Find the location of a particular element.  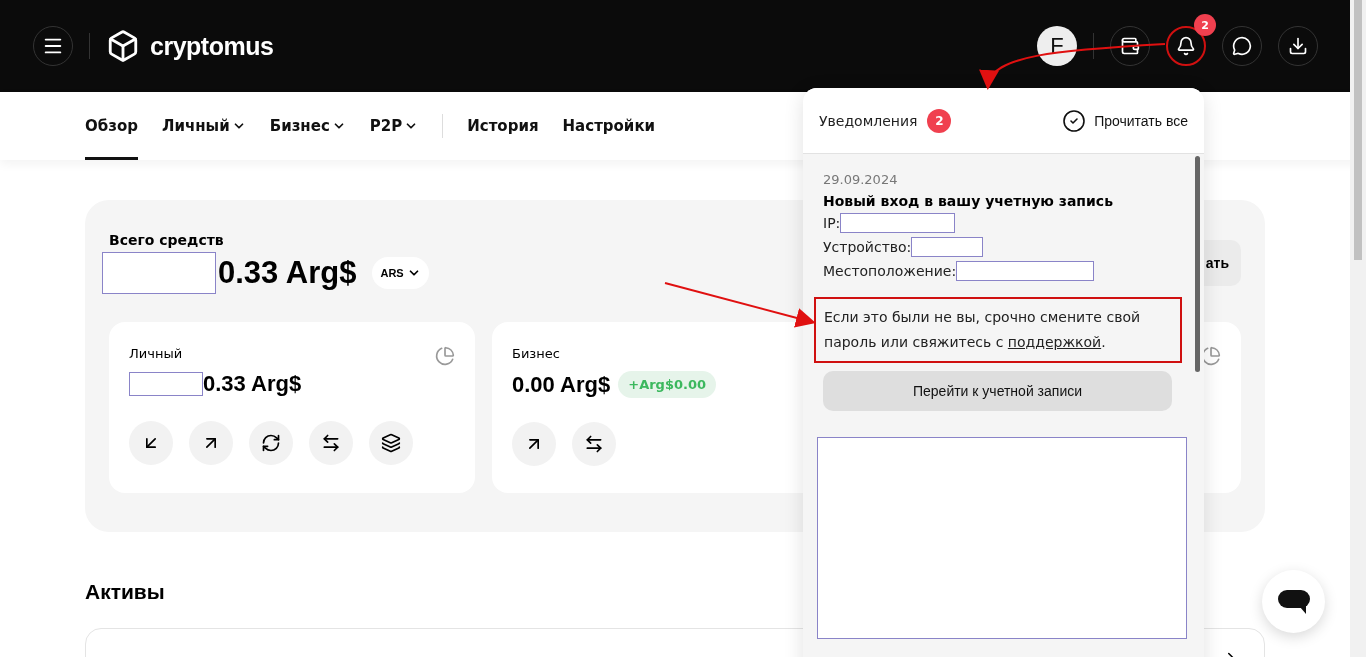

page-scrollbar is located at coordinates (1358, 328).